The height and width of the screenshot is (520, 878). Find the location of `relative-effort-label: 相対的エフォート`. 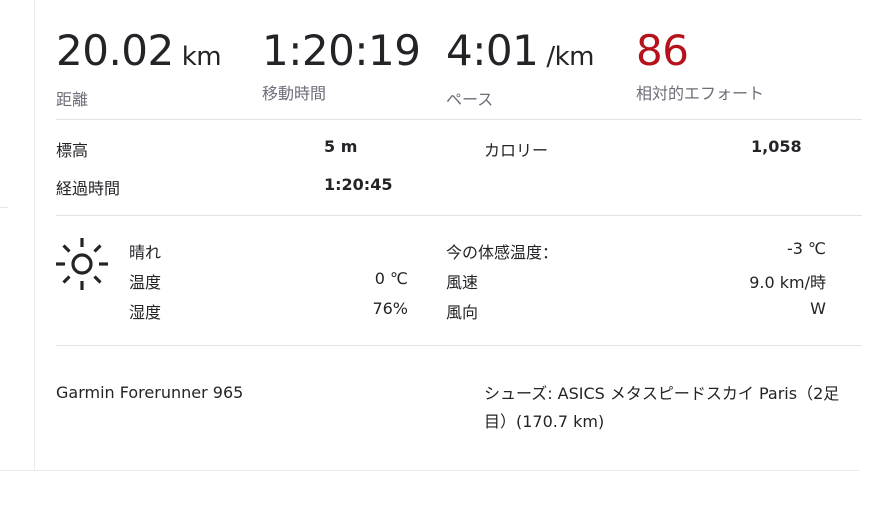

relative-effort-label: 相対的エフォート is located at coordinates (700, 93).